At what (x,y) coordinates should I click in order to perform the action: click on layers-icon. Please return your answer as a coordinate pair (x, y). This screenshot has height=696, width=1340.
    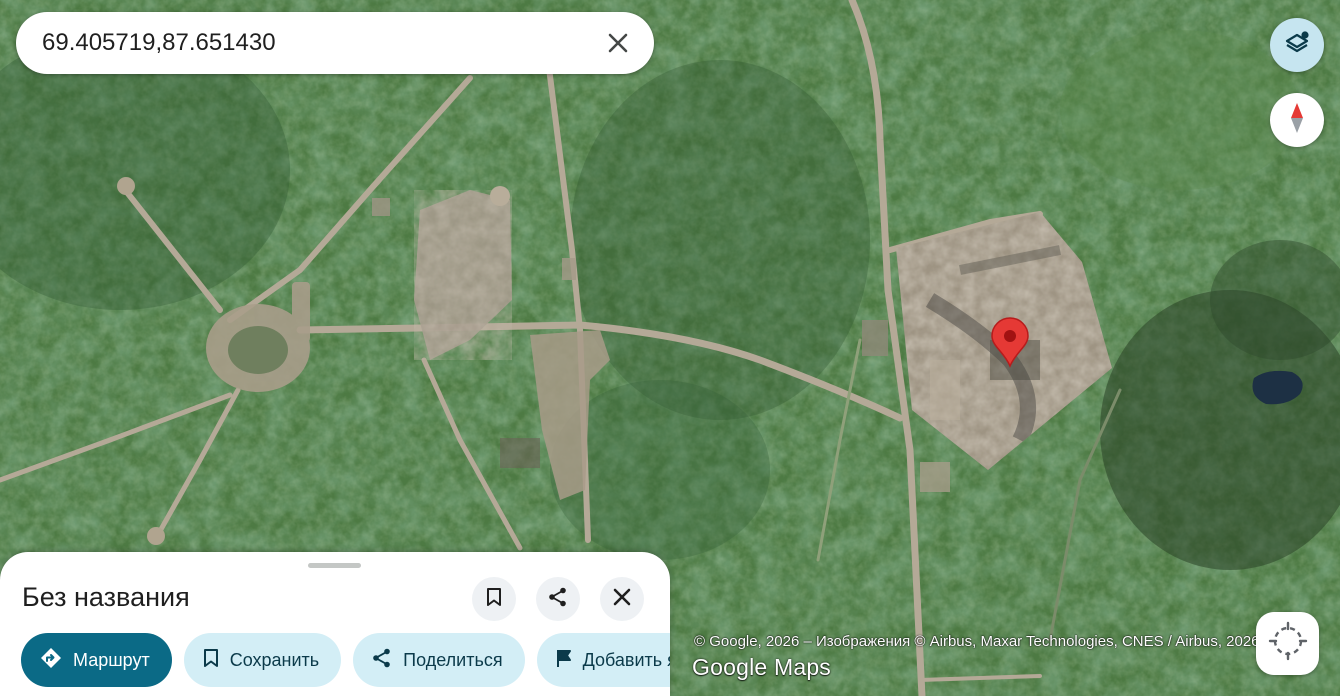
    Looking at the image, I should click on (1297, 45).